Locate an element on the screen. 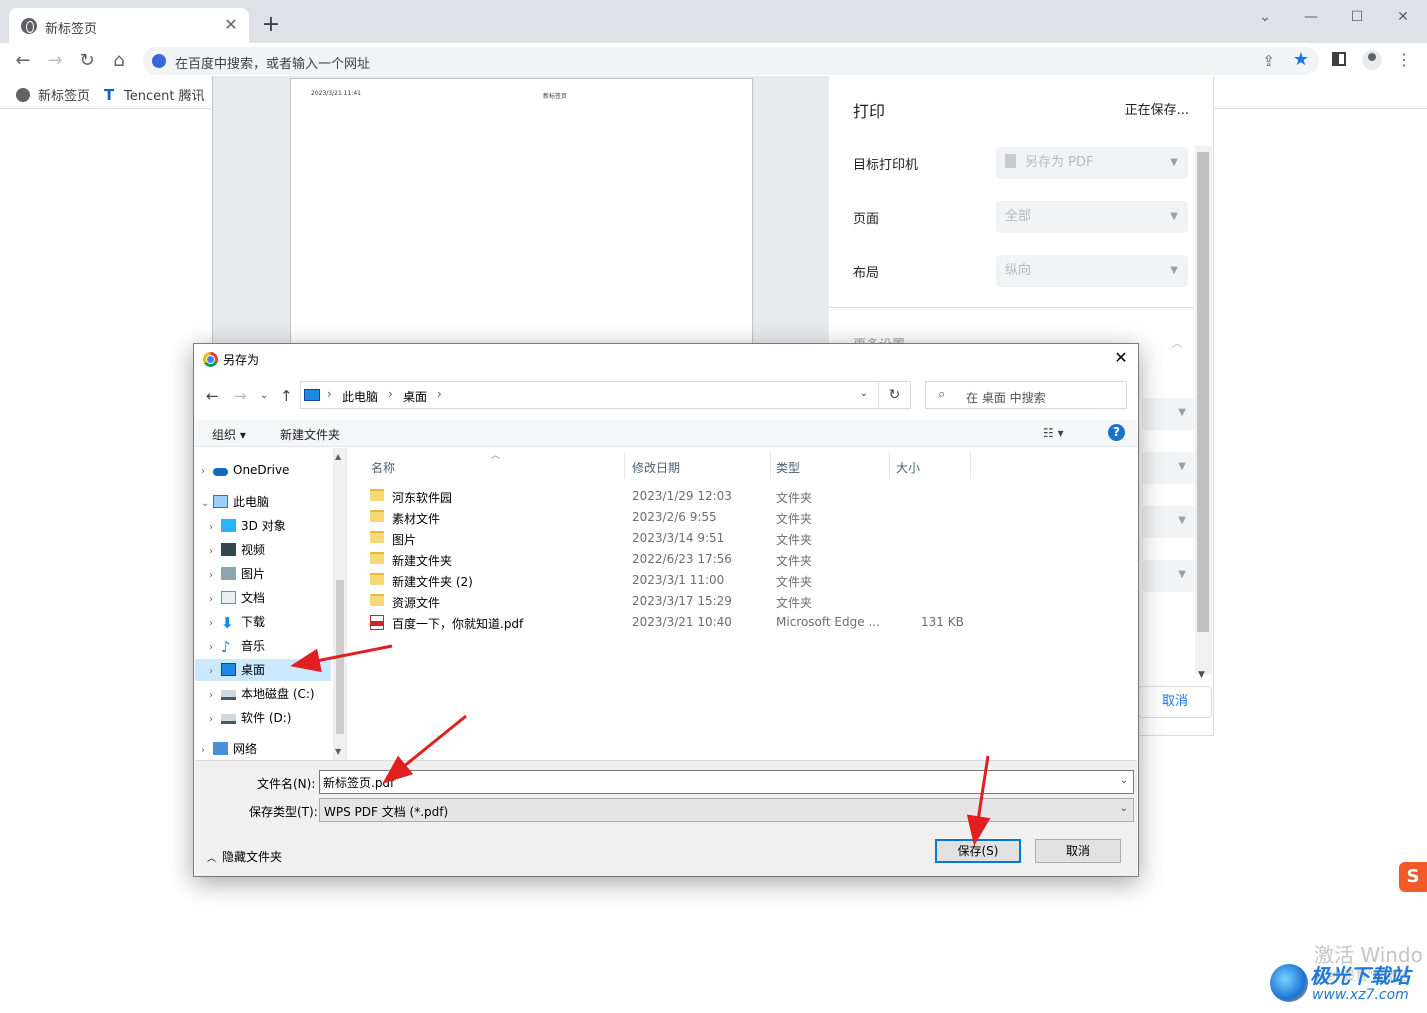 The height and width of the screenshot is (1013, 1427). tab-close-icon: ✕ is located at coordinates (231, 25).